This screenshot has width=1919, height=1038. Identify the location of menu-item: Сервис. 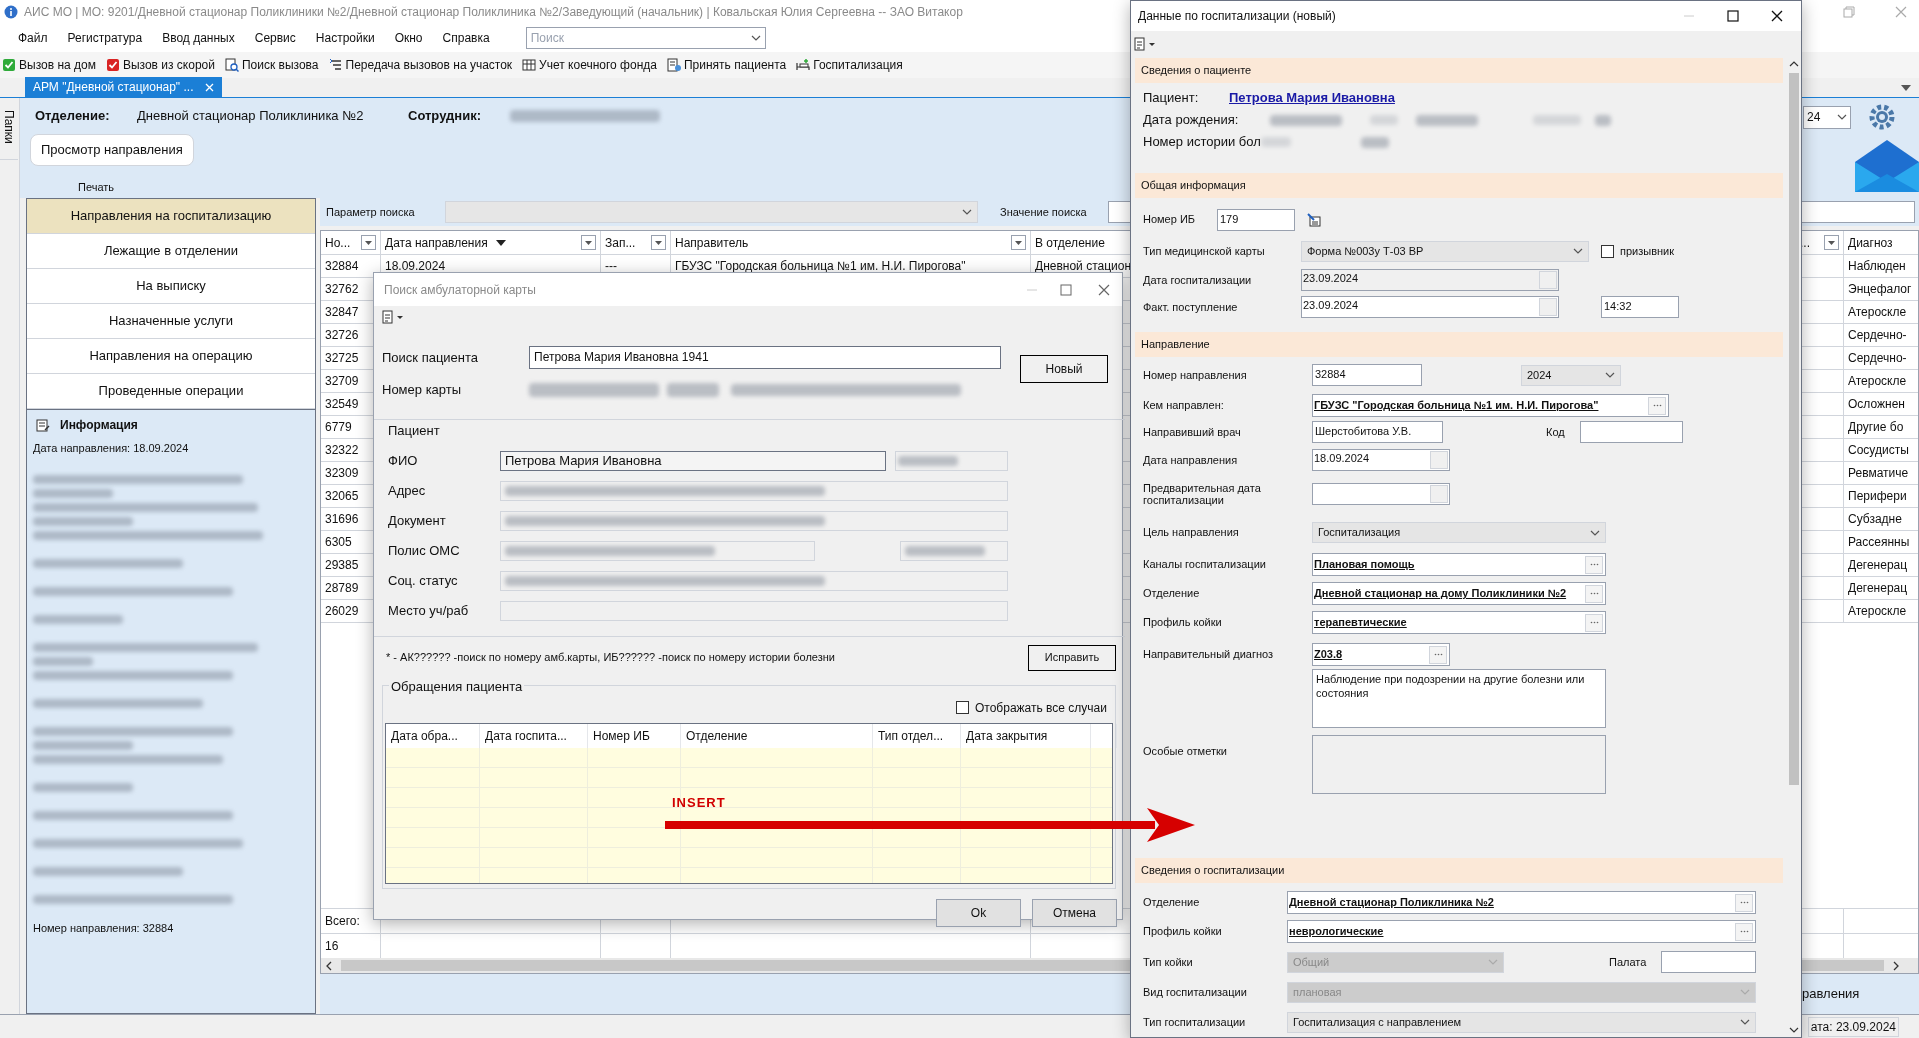
(275, 38).